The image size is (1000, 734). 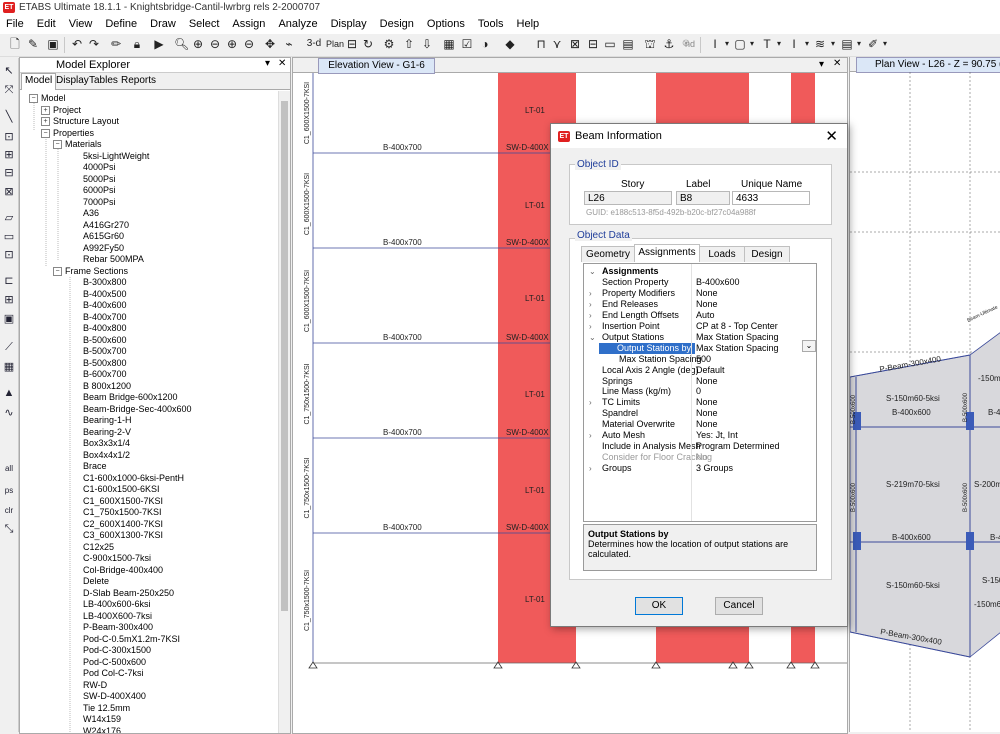 What do you see at coordinates (81, 23) in the screenshot?
I see `menu-view: View` at bounding box center [81, 23].